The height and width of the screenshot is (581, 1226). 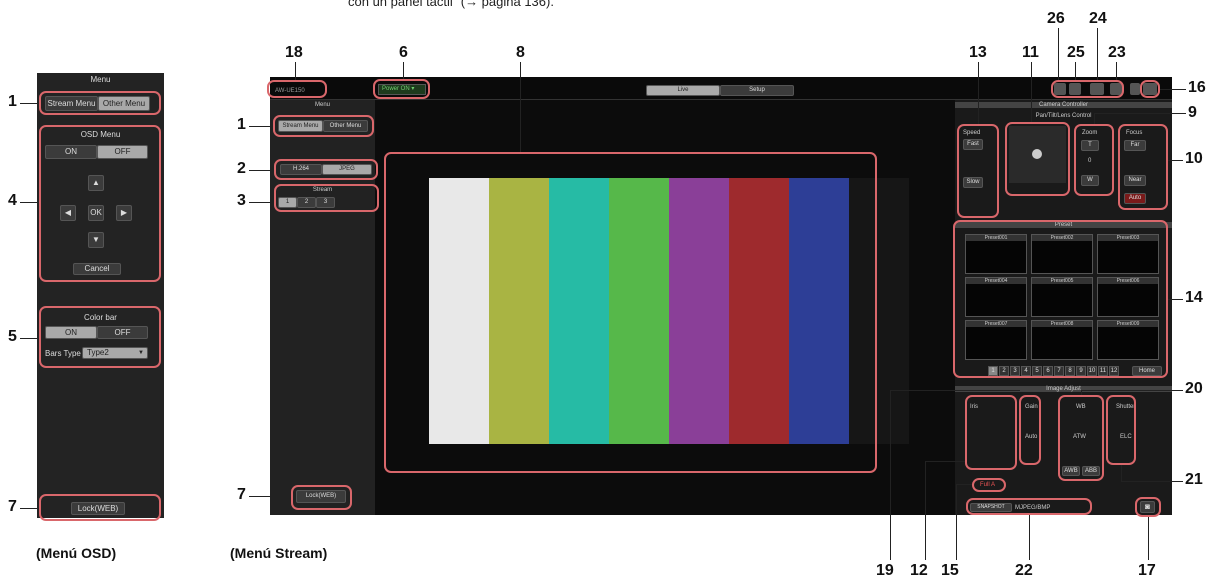 What do you see at coordinates (1024, 570) in the screenshot?
I see `callout-22: 22` at bounding box center [1024, 570].